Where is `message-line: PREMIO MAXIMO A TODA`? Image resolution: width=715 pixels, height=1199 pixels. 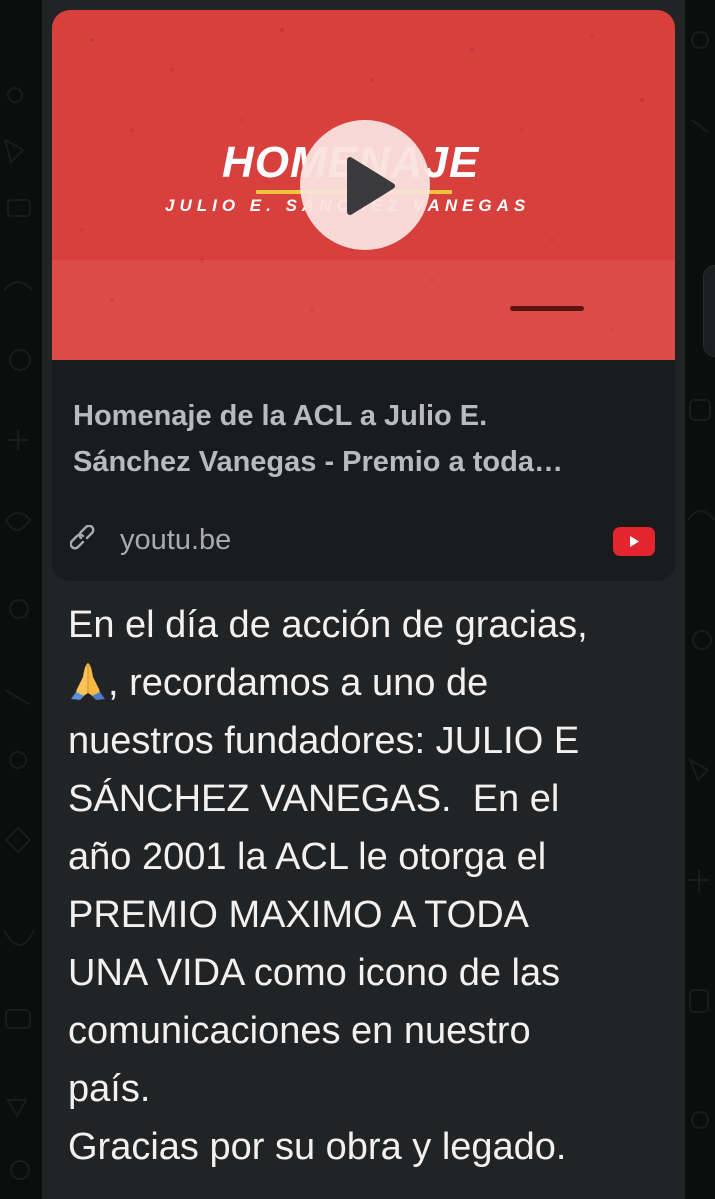 message-line: PREMIO MAXIMO A TODA is located at coordinates (299, 915).